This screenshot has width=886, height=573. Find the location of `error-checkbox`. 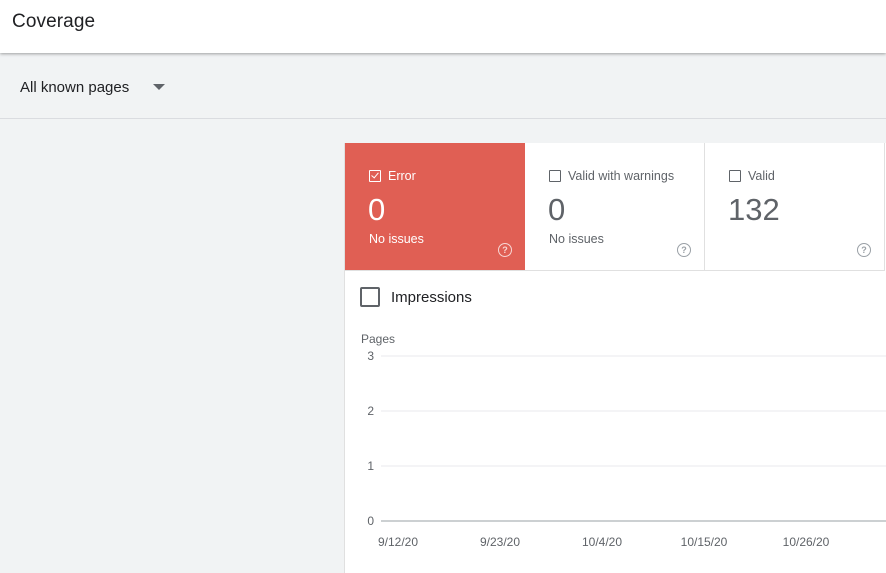

error-checkbox is located at coordinates (375, 176).